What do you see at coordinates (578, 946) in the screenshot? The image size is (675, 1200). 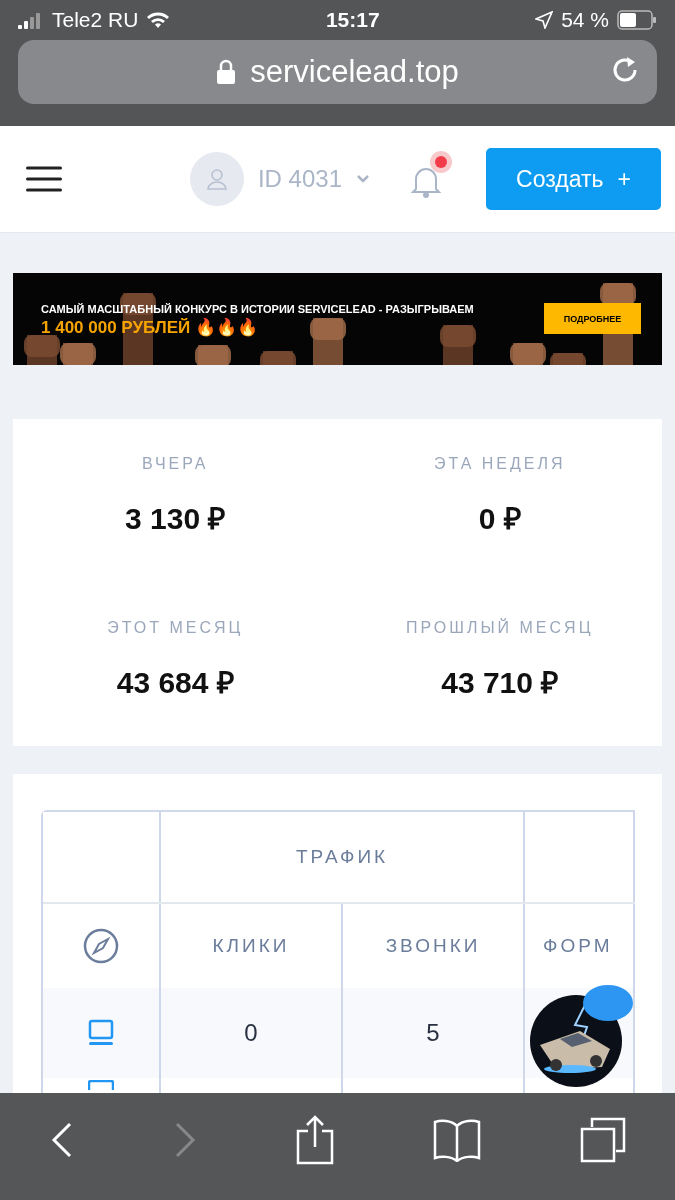 I see `column-header: ФОРМ` at bounding box center [578, 946].